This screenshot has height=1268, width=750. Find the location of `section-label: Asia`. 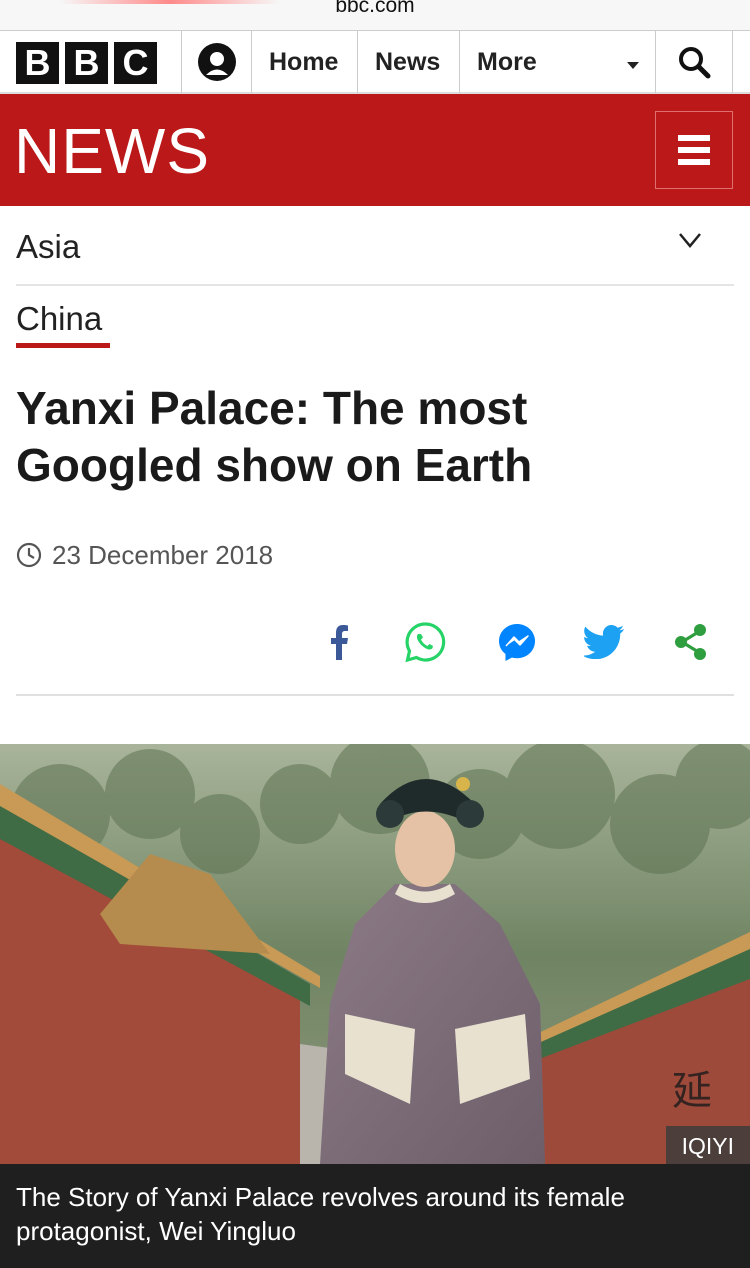

section-label: Asia is located at coordinates (48, 246).